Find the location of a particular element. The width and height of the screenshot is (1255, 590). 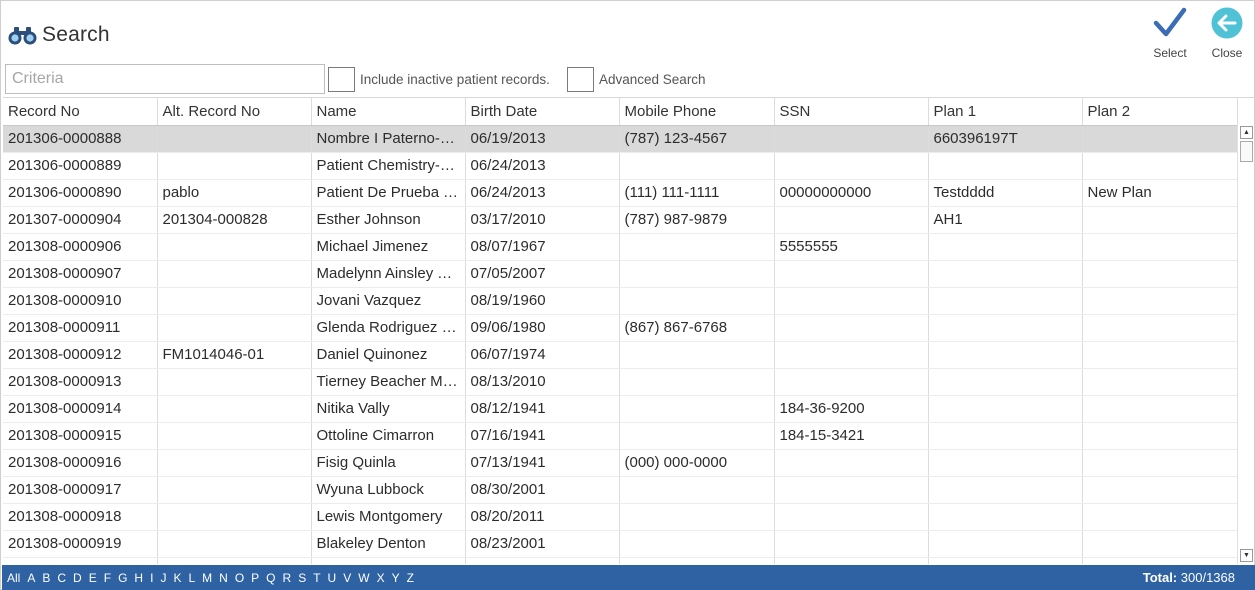

table-cell: 08/23/2001 is located at coordinates (542, 544).